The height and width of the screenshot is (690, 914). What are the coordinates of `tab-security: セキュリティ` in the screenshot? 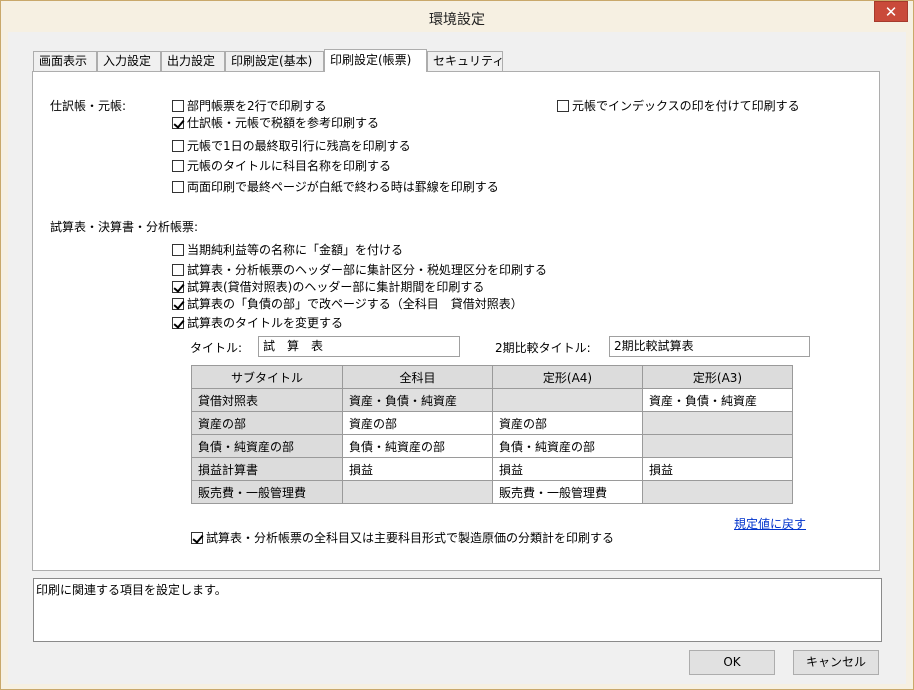 It's located at (465, 61).